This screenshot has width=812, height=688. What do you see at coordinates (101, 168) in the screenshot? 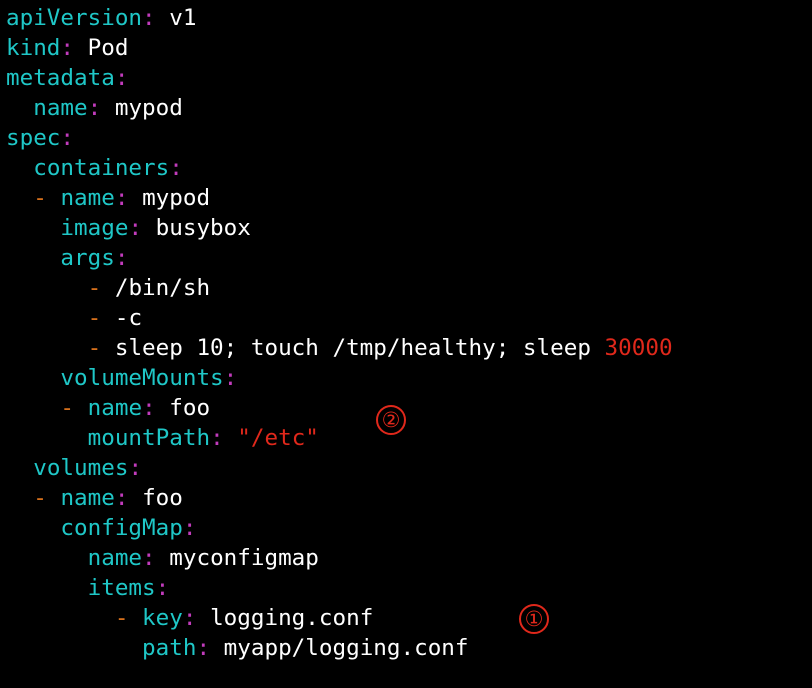
I see `yaml-key: containers` at bounding box center [101, 168].